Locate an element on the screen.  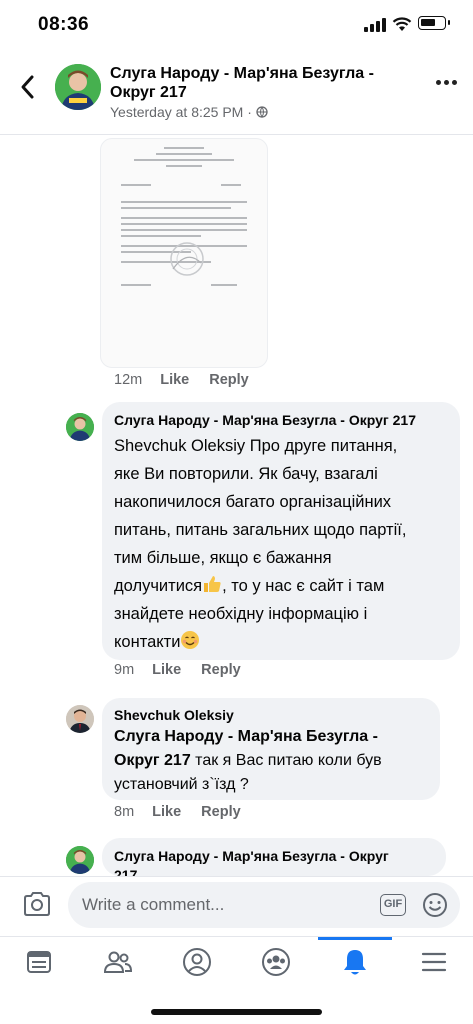
post-timestamp: Yesterday at 8:25 PM · is located at coordinates (189, 112).